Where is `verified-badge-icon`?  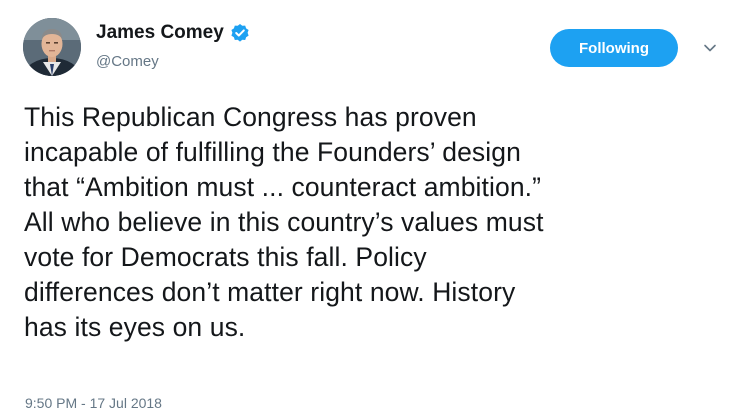
verified-badge-icon is located at coordinates (240, 33).